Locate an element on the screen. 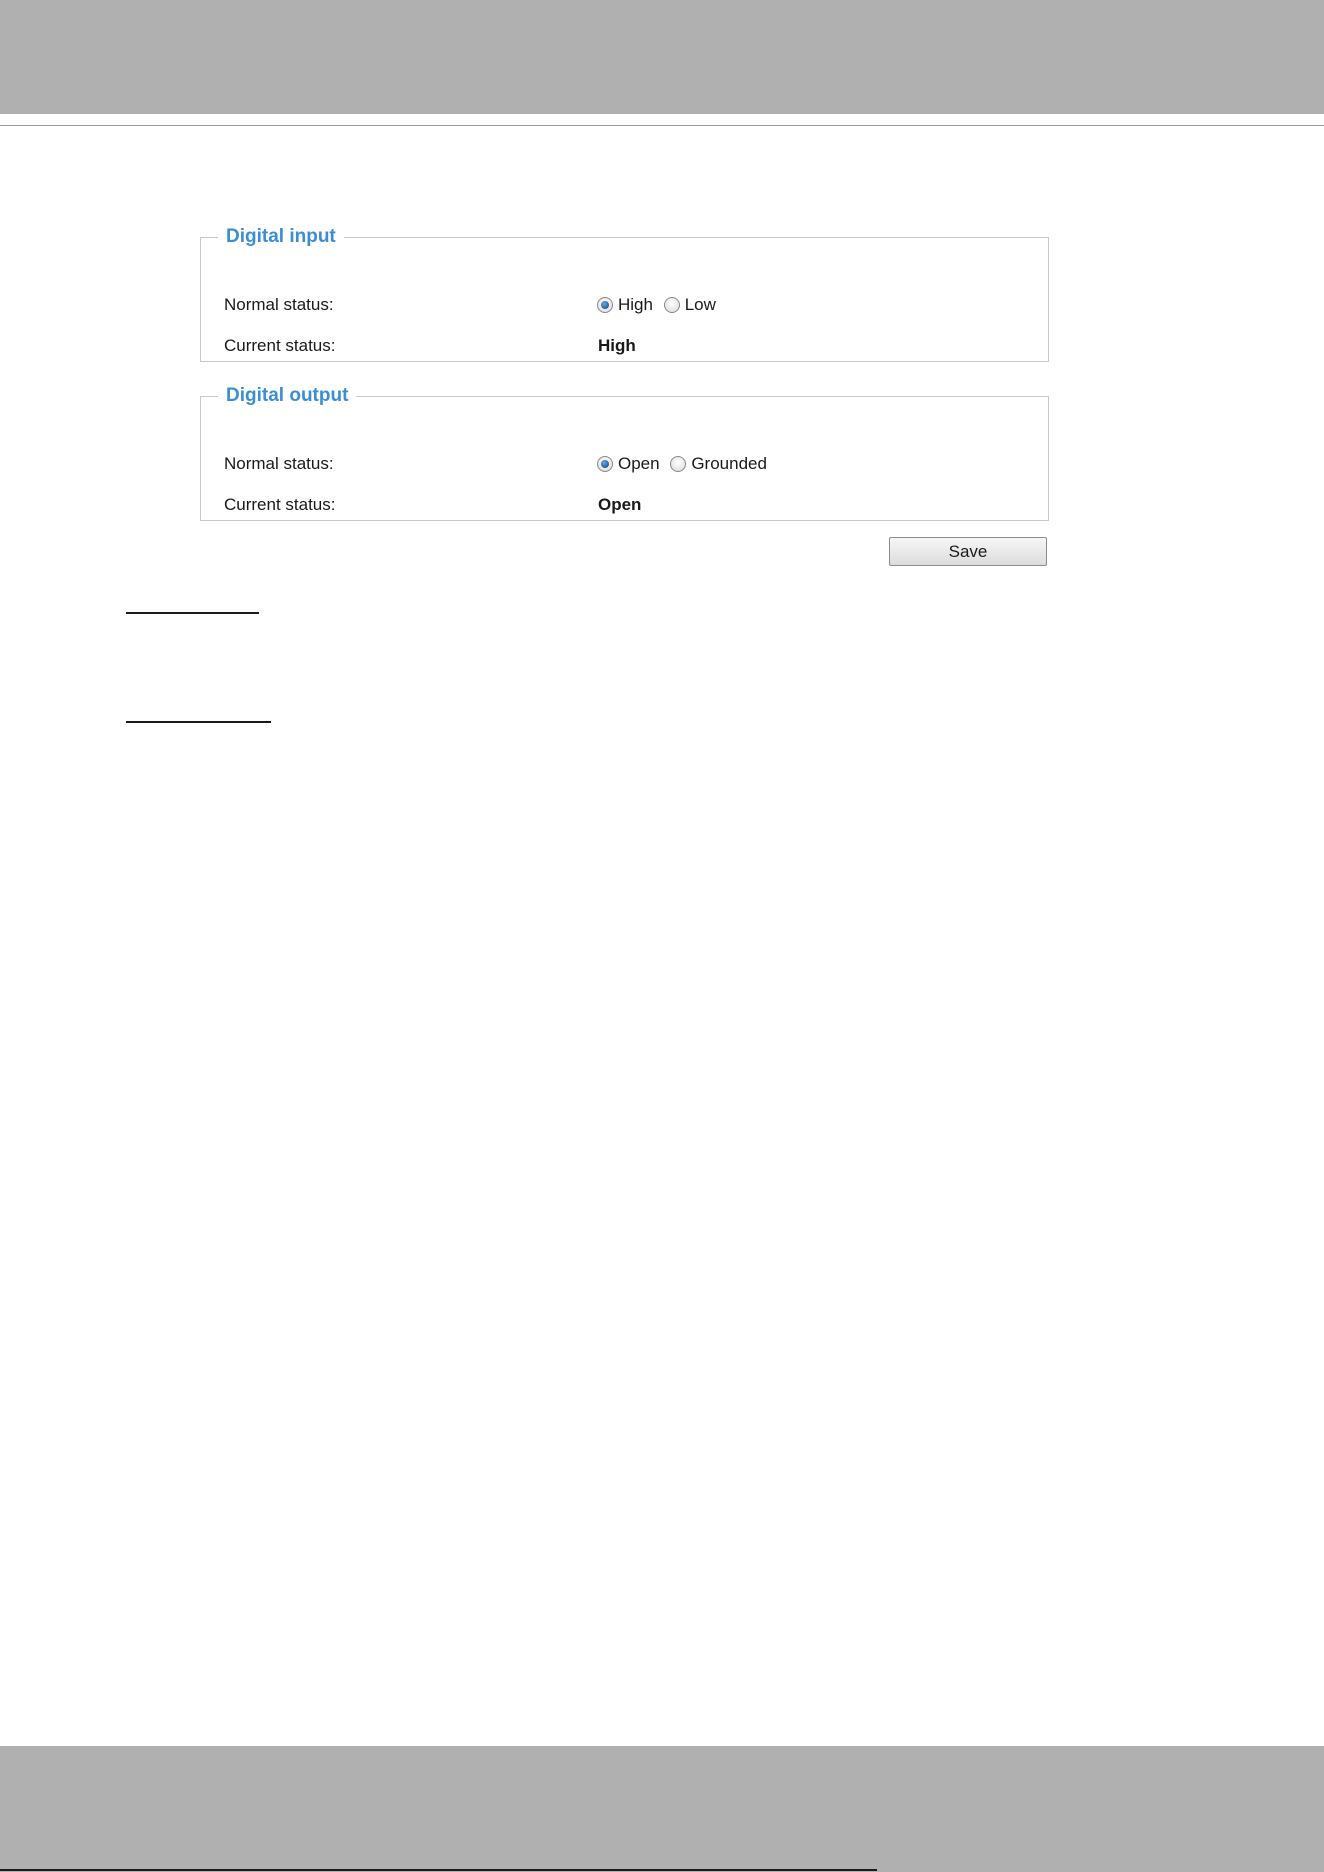 The height and width of the screenshot is (1872, 1324). radio-high-label: High is located at coordinates (635, 304).